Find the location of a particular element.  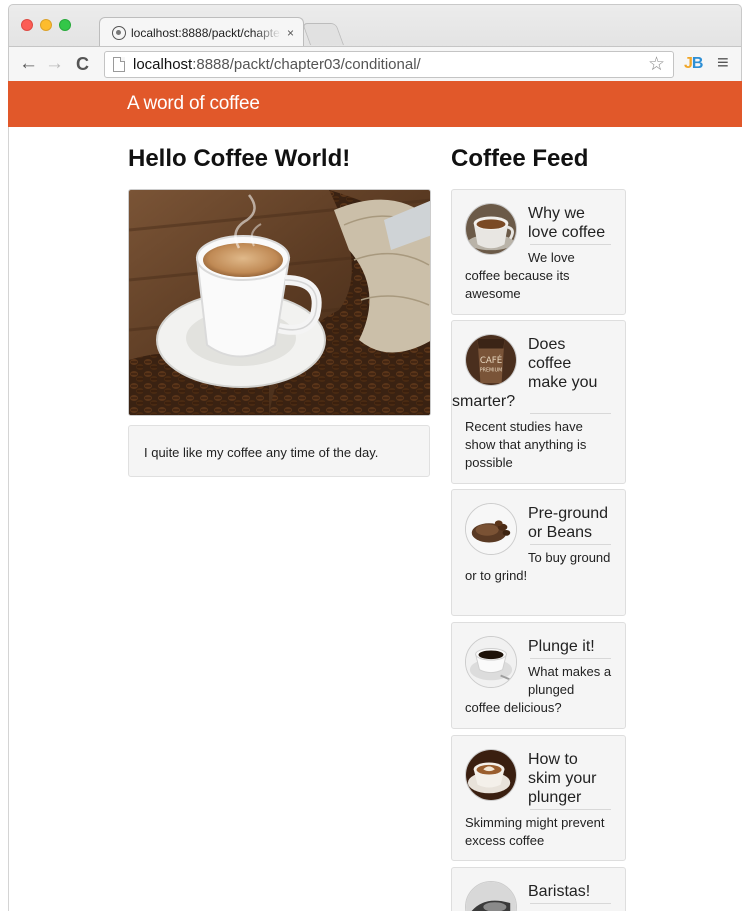

tab-favicon-icon is located at coordinates (119, 32).